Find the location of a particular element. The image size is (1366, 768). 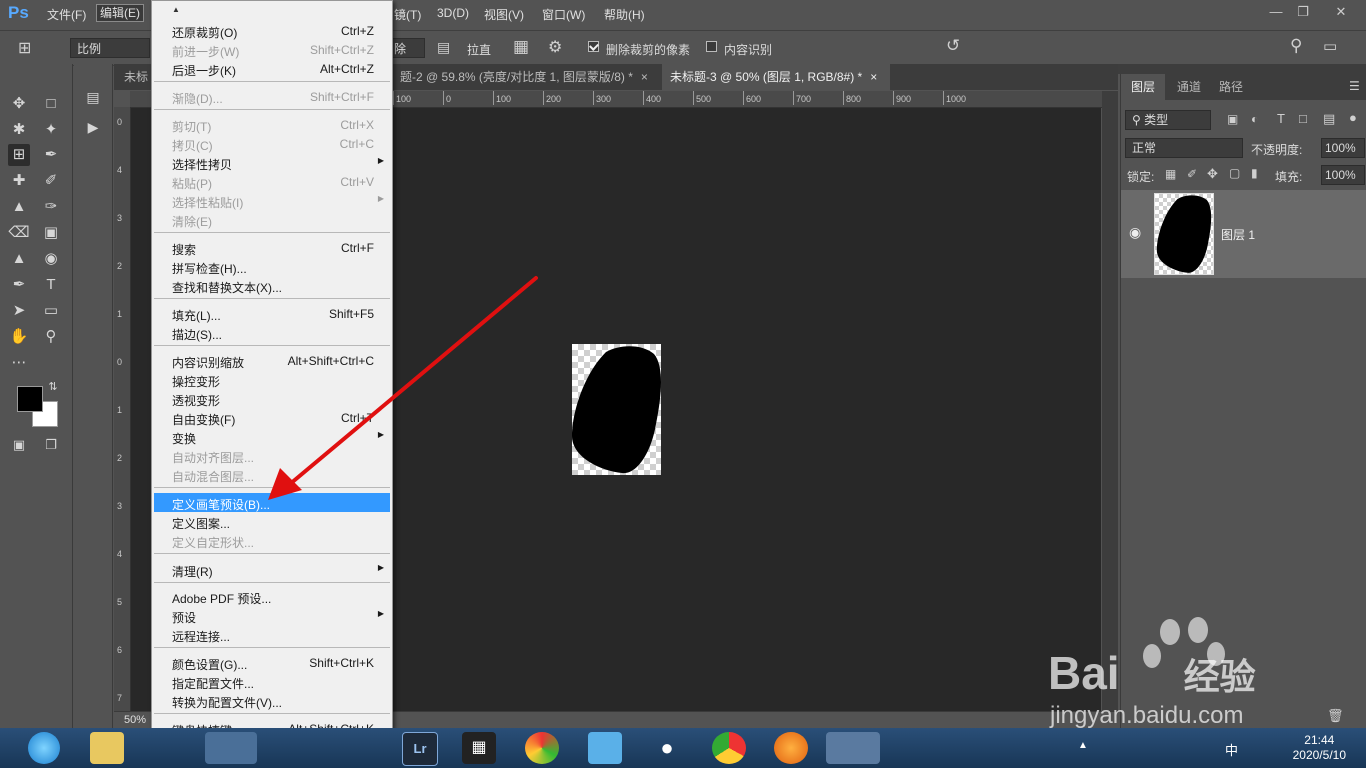

clear-button: 除 is located at coordinates (408, 48).